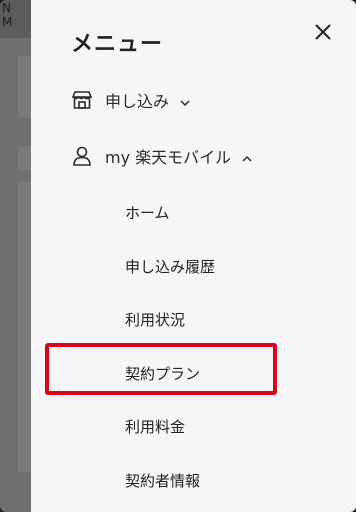 This screenshot has height=512, width=356. I want to click on submenu-item-home: ホーム, so click(147, 212).